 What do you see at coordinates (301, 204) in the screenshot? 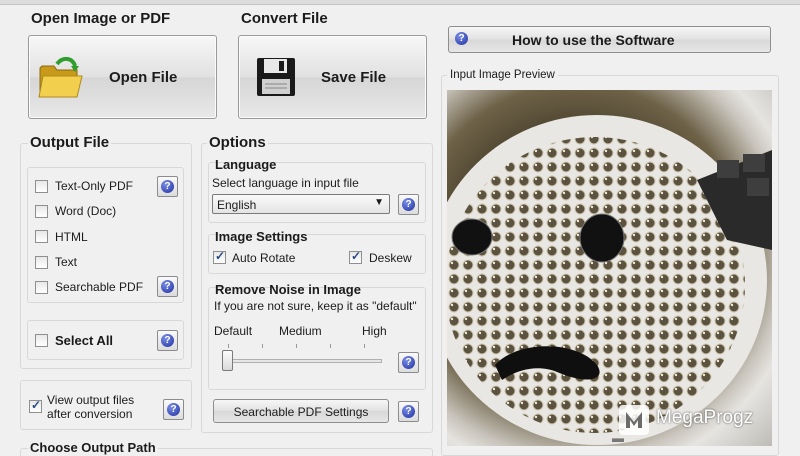
I see `language-select: English ▼` at bounding box center [301, 204].